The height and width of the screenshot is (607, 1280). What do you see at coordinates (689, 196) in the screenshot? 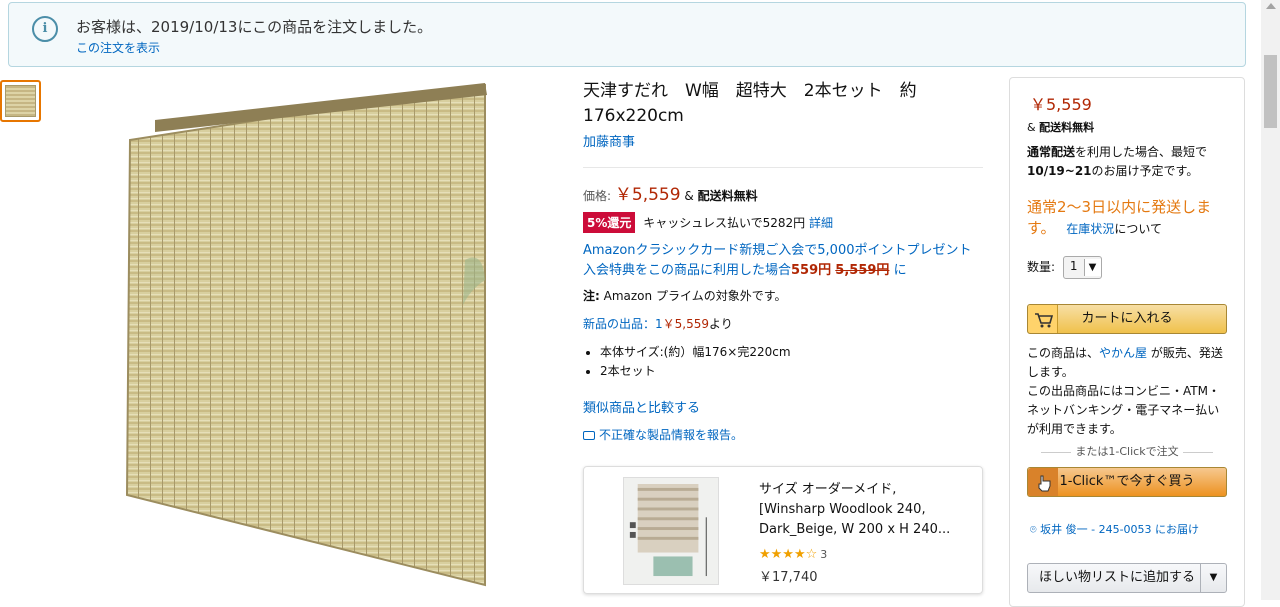
I see `shipping-amp: &` at bounding box center [689, 196].